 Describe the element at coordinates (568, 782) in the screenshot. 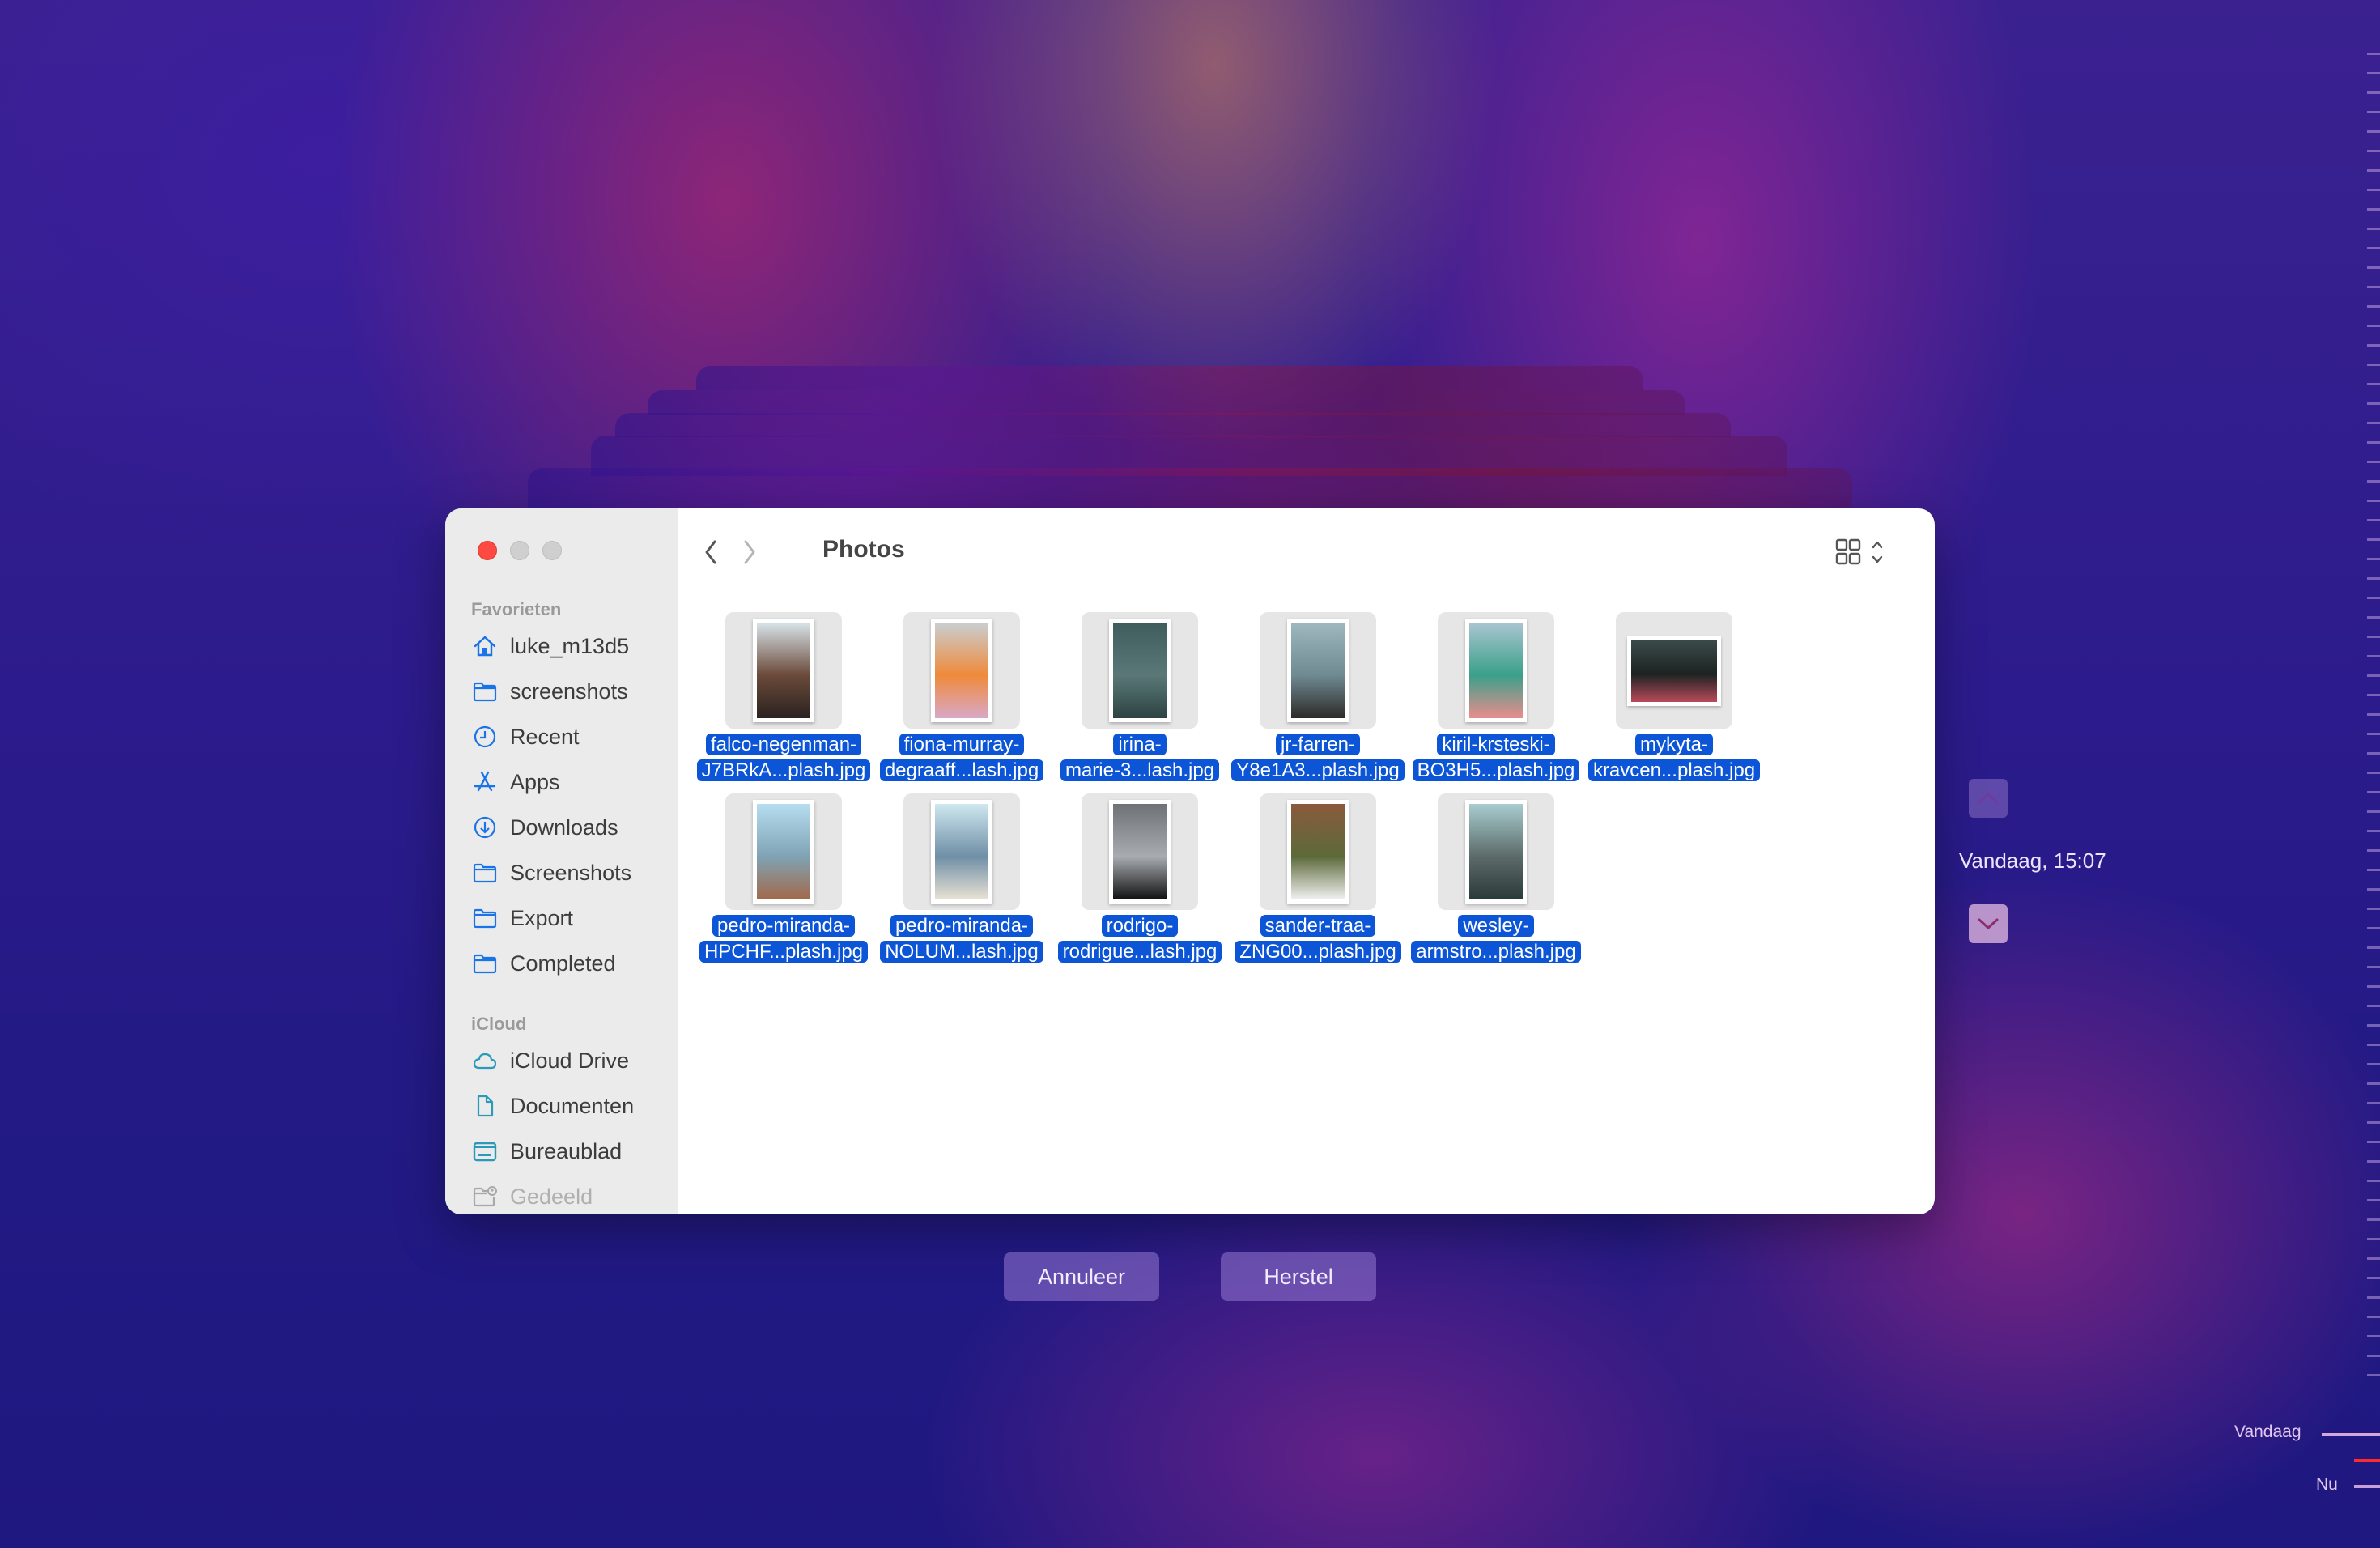

I see `sidebar-item-apps: Apps` at that location.